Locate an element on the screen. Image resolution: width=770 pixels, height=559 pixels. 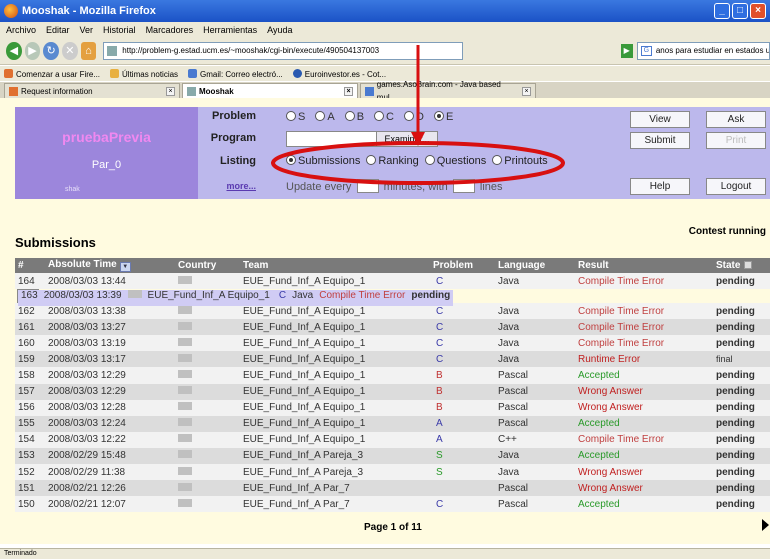
menu-editar: Editar is located at coordinates (58, 30).